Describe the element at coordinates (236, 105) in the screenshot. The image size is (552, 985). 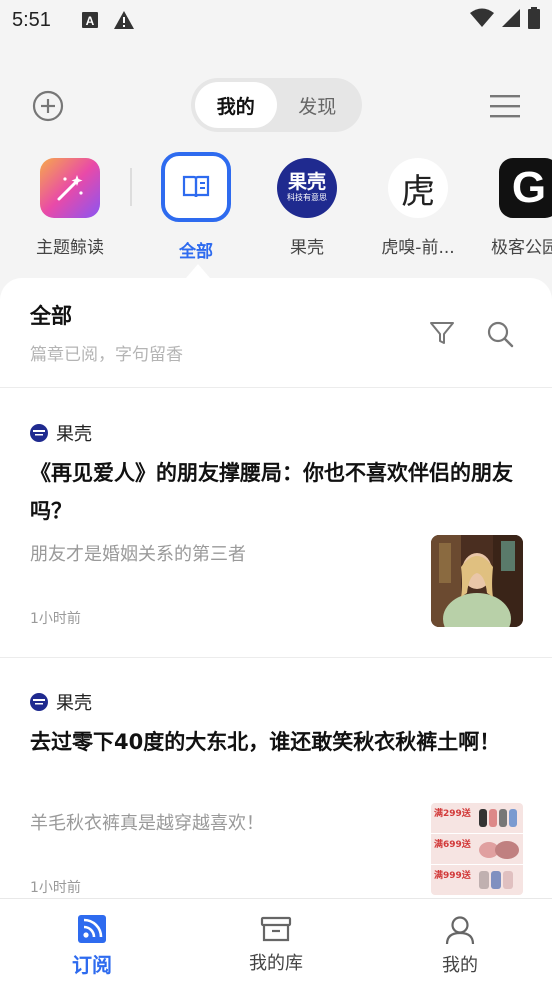
I see `segment-mine: 我的` at that location.